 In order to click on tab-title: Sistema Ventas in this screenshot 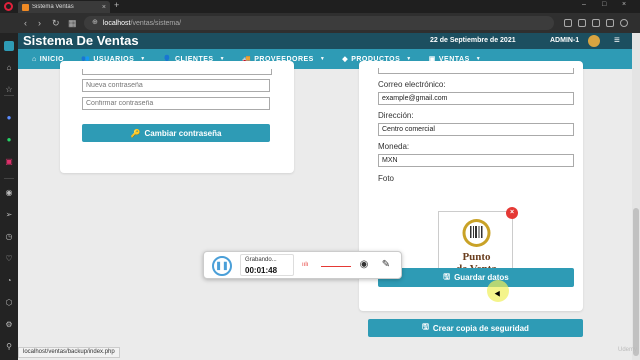, I will do `click(53, 7)`.